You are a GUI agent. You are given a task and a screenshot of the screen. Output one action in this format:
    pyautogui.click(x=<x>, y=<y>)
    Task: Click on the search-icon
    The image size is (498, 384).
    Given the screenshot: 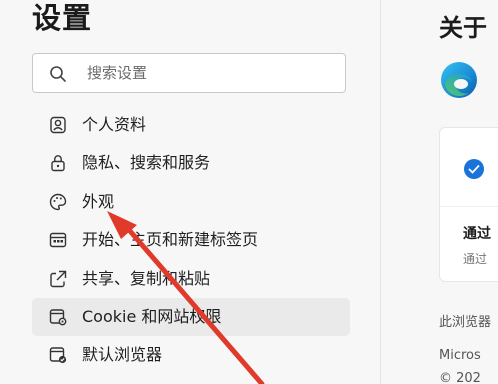 What is the action you would take?
    pyautogui.click(x=58, y=74)
    